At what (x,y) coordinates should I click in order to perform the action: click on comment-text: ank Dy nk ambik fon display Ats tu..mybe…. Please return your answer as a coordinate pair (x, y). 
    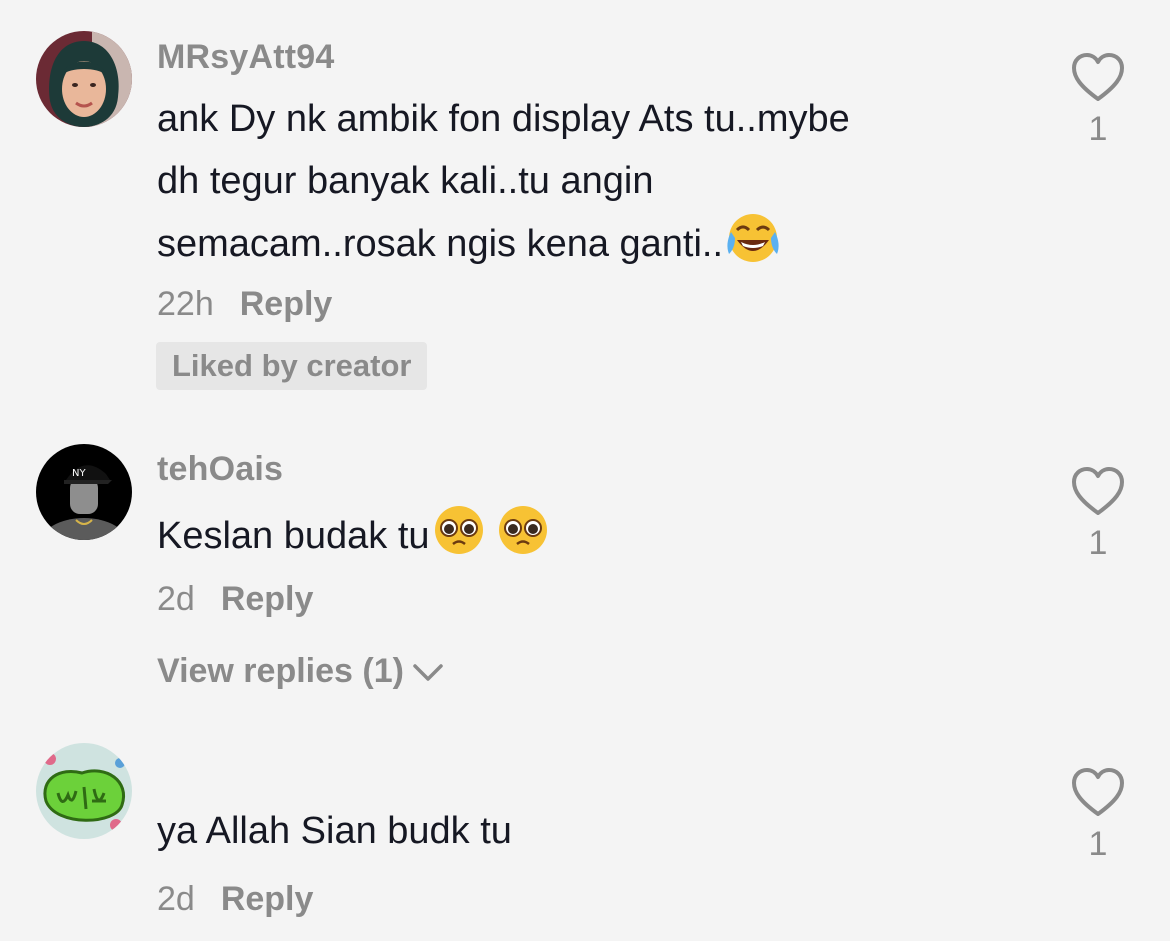
    Looking at the image, I should click on (577, 185).